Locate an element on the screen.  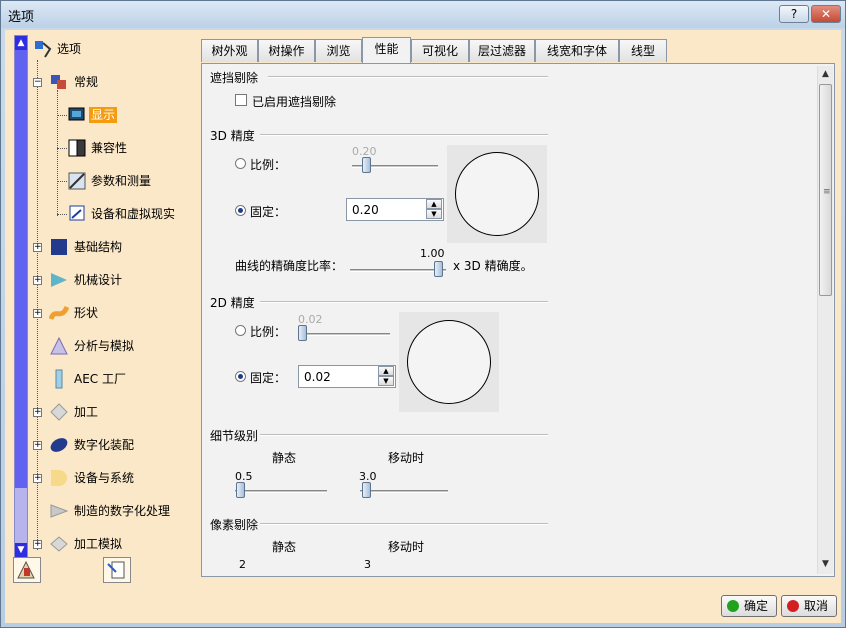
accuracy-2d-proportional-slider is located at coordinates (302, 333).